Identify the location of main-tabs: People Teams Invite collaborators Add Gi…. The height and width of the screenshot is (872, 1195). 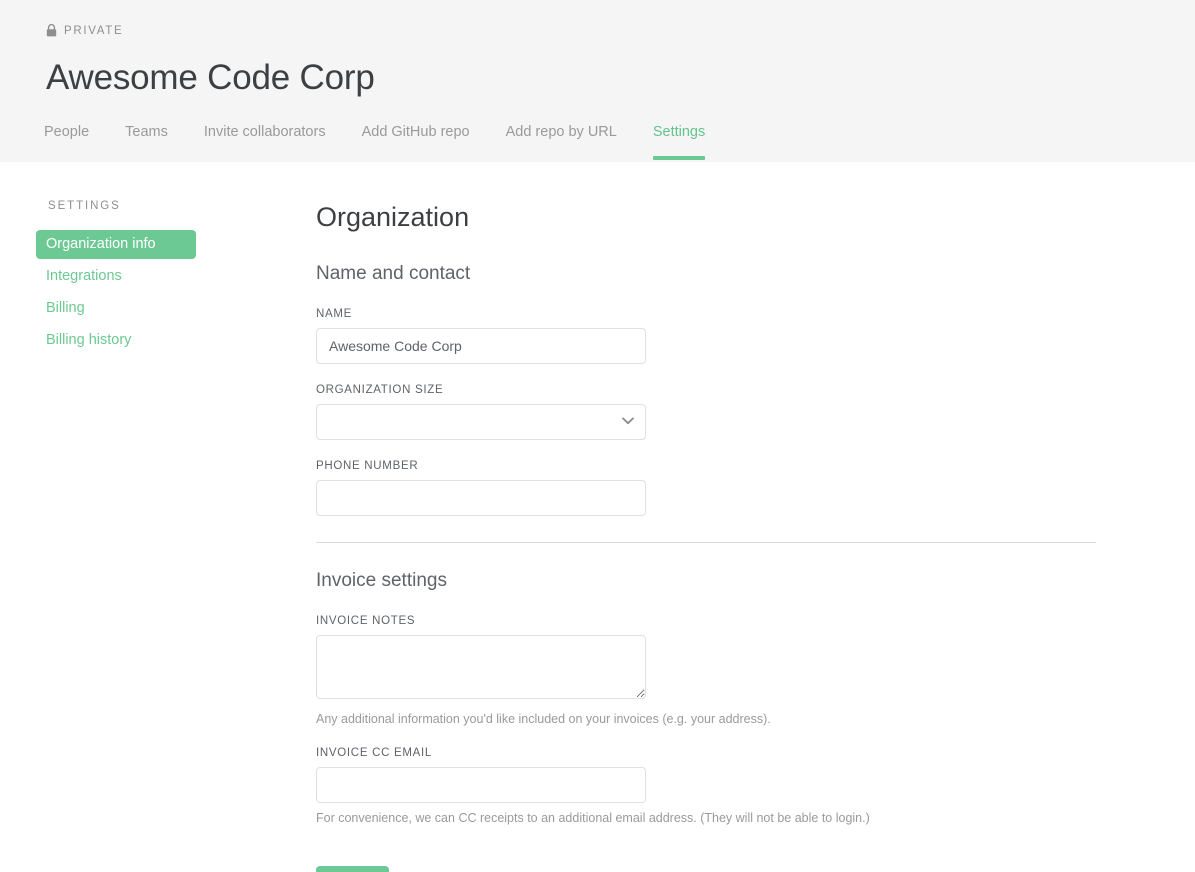
(375, 140).